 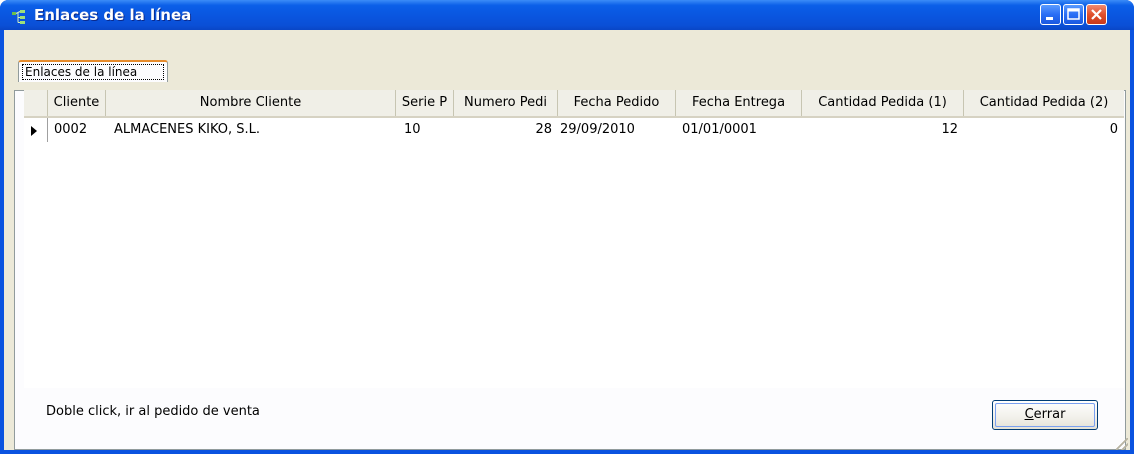 What do you see at coordinates (425, 103) in the screenshot?
I see `column-header-serie-pedido: Serie P` at bounding box center [425, 103].